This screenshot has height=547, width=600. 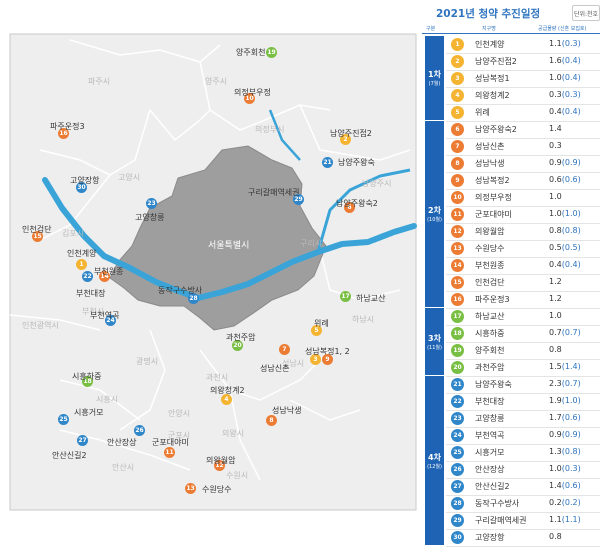 What do you see at coordinates (523, 249) in the screenshot?
I see `table-row: 13 수원당수 0.5(0.5)` at bounding box center [523, 249].